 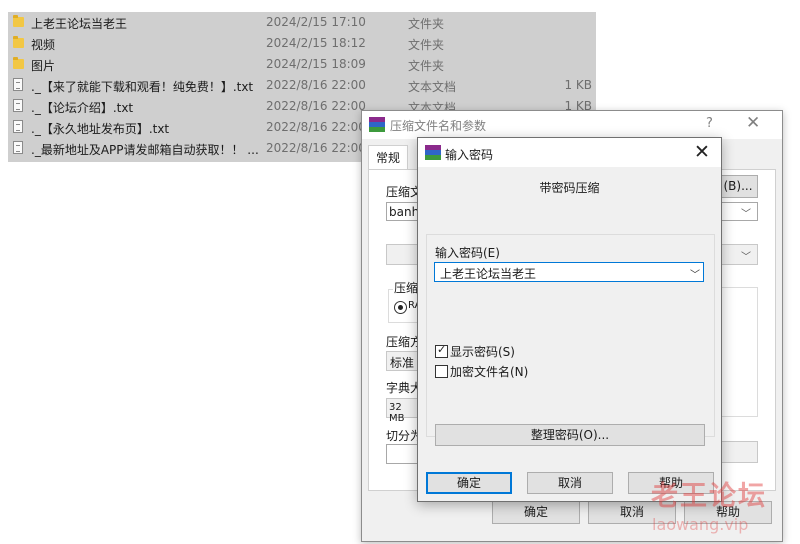 What do you see at coordinates (709, 123) in the screenshot?
I see `help-button: ?` at bounding box center [709, 123].